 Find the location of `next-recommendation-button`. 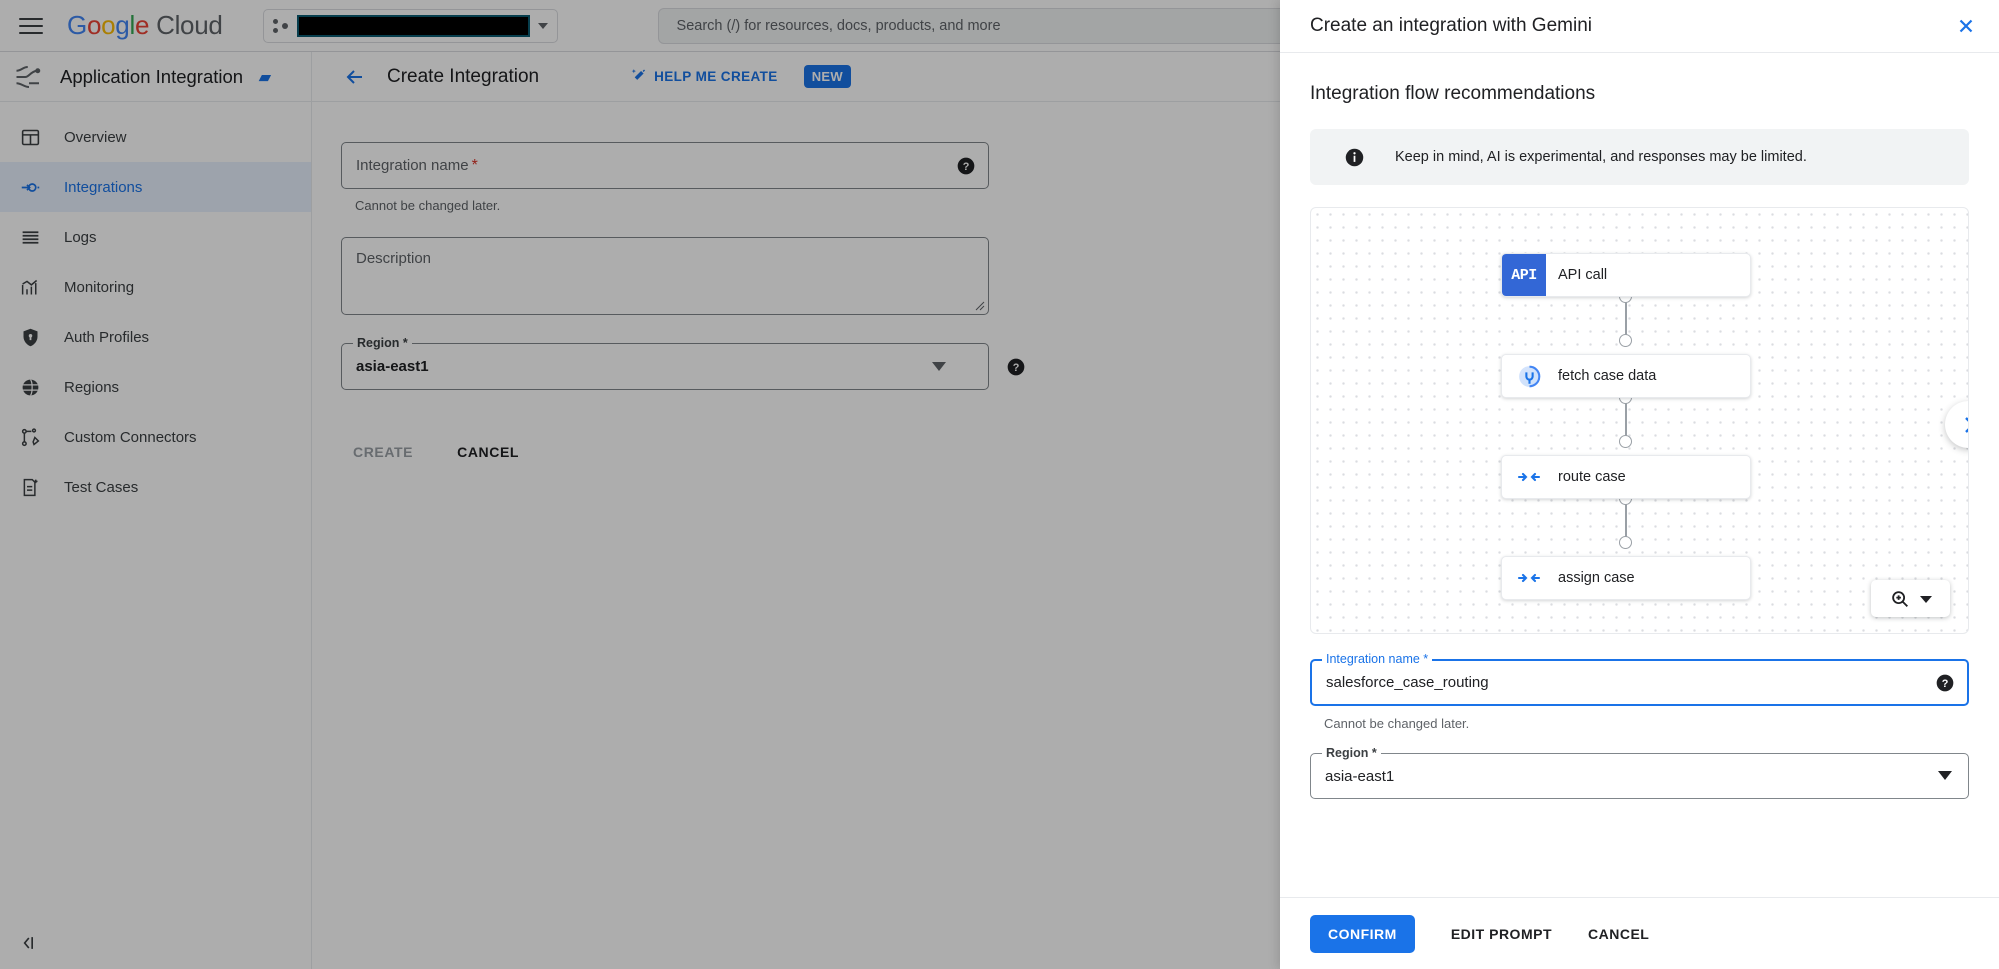

next-recommendation-button is located at coordinates (1956, 424).